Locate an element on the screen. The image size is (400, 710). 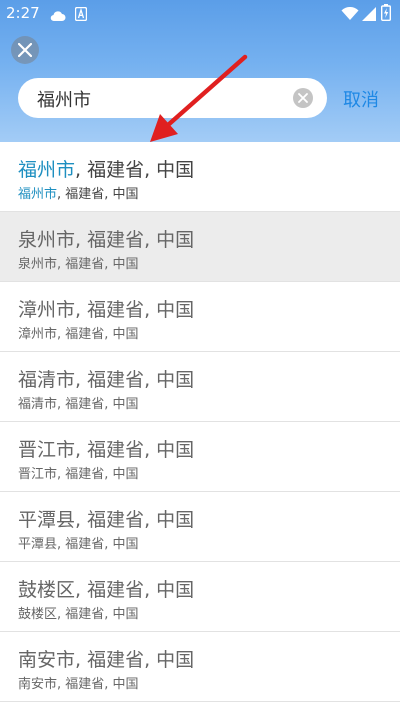
result-title: 福州市, 福建省, 中国 is located at coordinates (106, 168).